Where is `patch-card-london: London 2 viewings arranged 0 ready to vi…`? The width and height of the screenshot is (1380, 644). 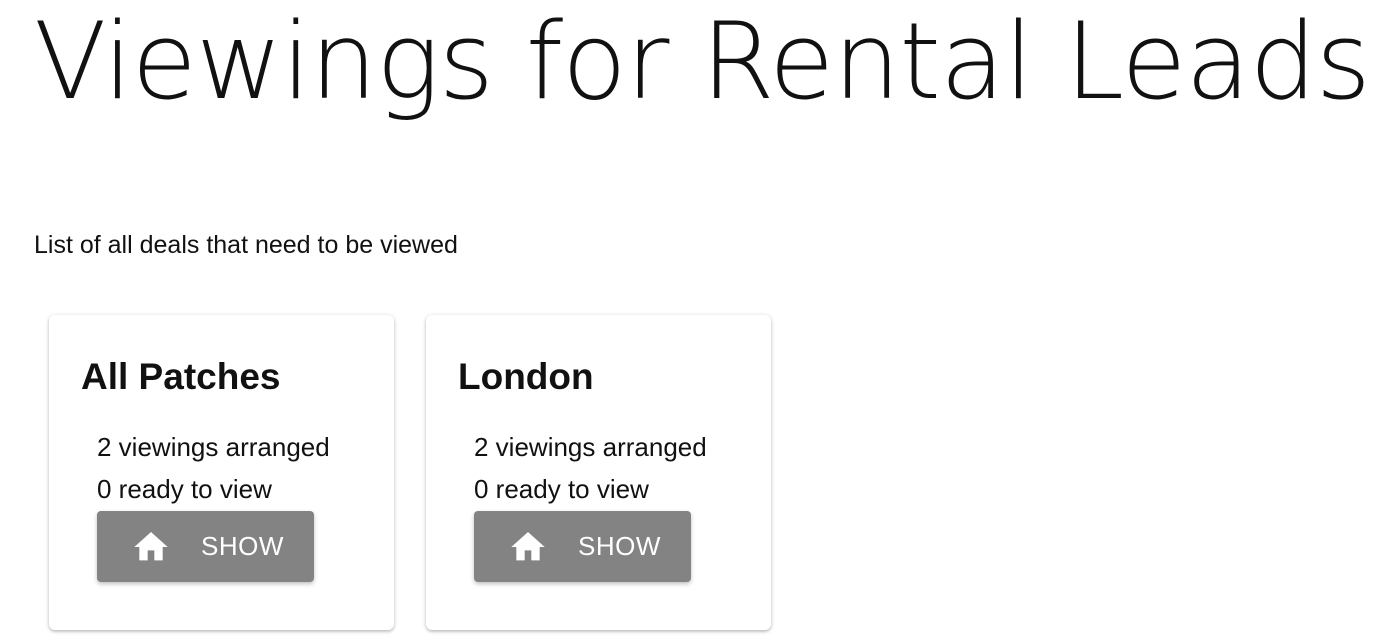
patch-card-london: London 2 viewings arranged 0 ready to vi… is located at coordinates (598, 472).